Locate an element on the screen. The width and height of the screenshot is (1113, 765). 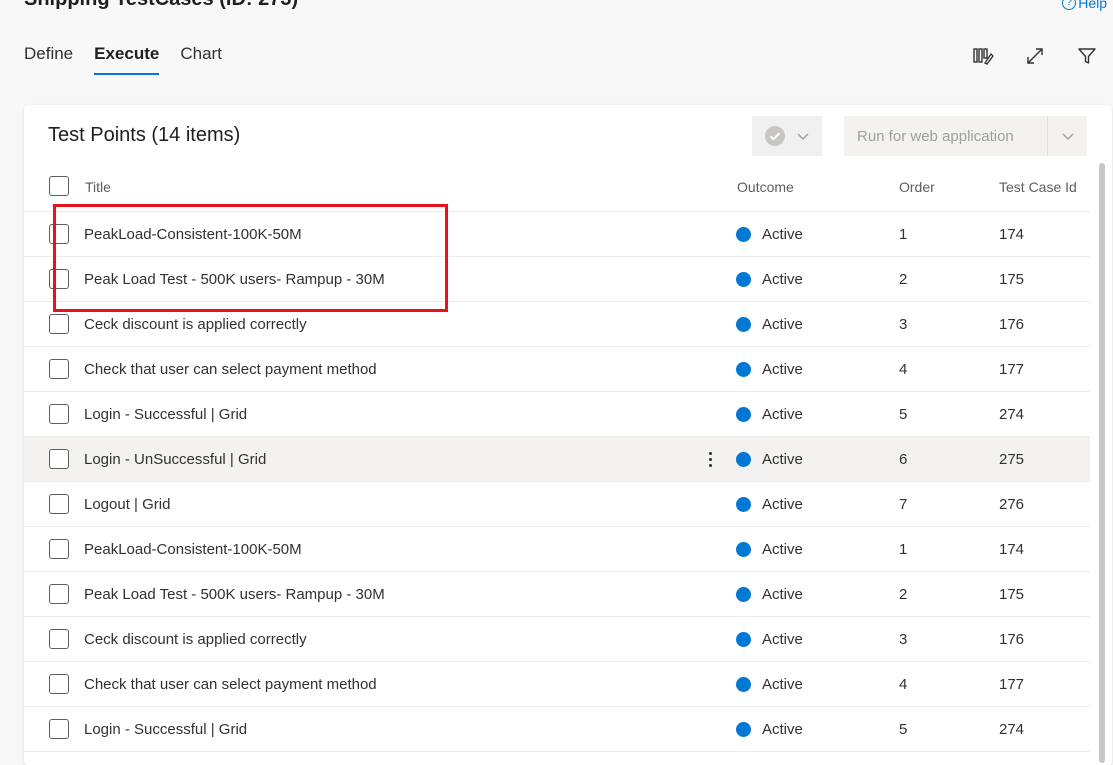
help-link: ? Help is located at coordinates (1084, 5).